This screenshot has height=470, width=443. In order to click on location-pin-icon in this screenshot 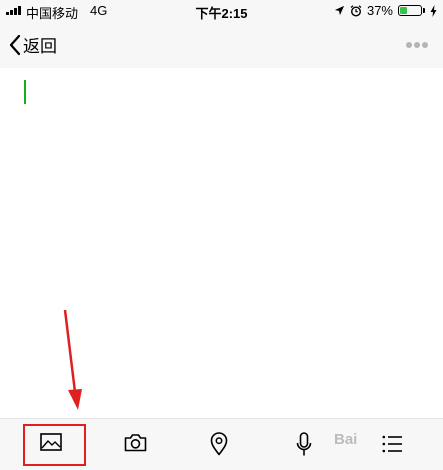, I will do `click(219, 444)`.